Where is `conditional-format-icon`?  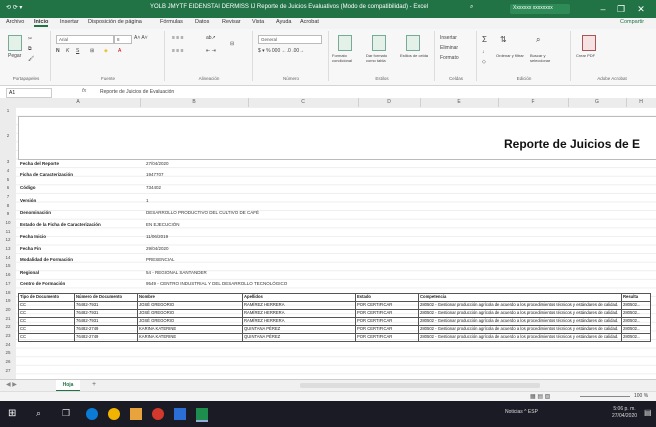 conditional-format-icon is located at coordinates (345, 43).